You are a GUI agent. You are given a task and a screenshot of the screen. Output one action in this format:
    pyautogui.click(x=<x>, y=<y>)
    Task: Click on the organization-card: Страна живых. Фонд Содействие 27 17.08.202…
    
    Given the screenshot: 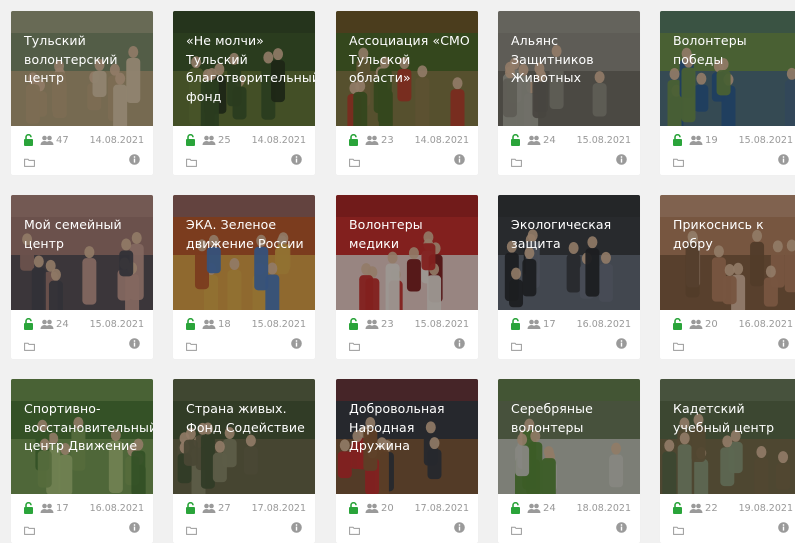 What is the action you would take?
    pyautogui.click(x=244, y=461)
    